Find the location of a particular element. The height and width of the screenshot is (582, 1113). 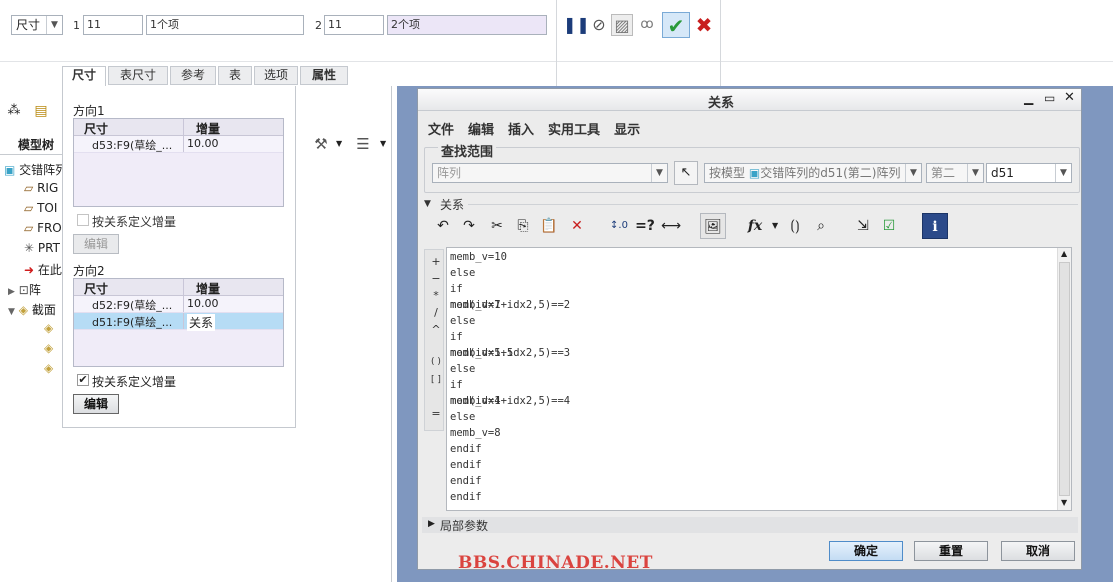

dimension-value-icon: ↕.0 is located at coordinates (619, 226).